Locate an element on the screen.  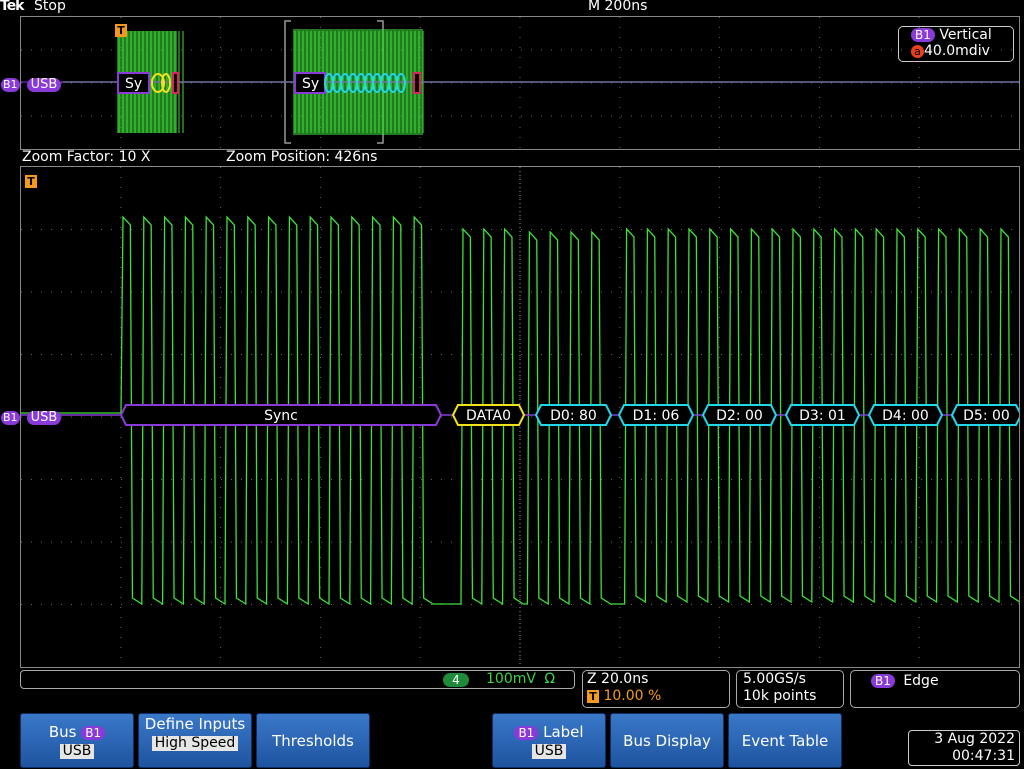
impedance-icon: Ω is located at coordinates (550, 679).